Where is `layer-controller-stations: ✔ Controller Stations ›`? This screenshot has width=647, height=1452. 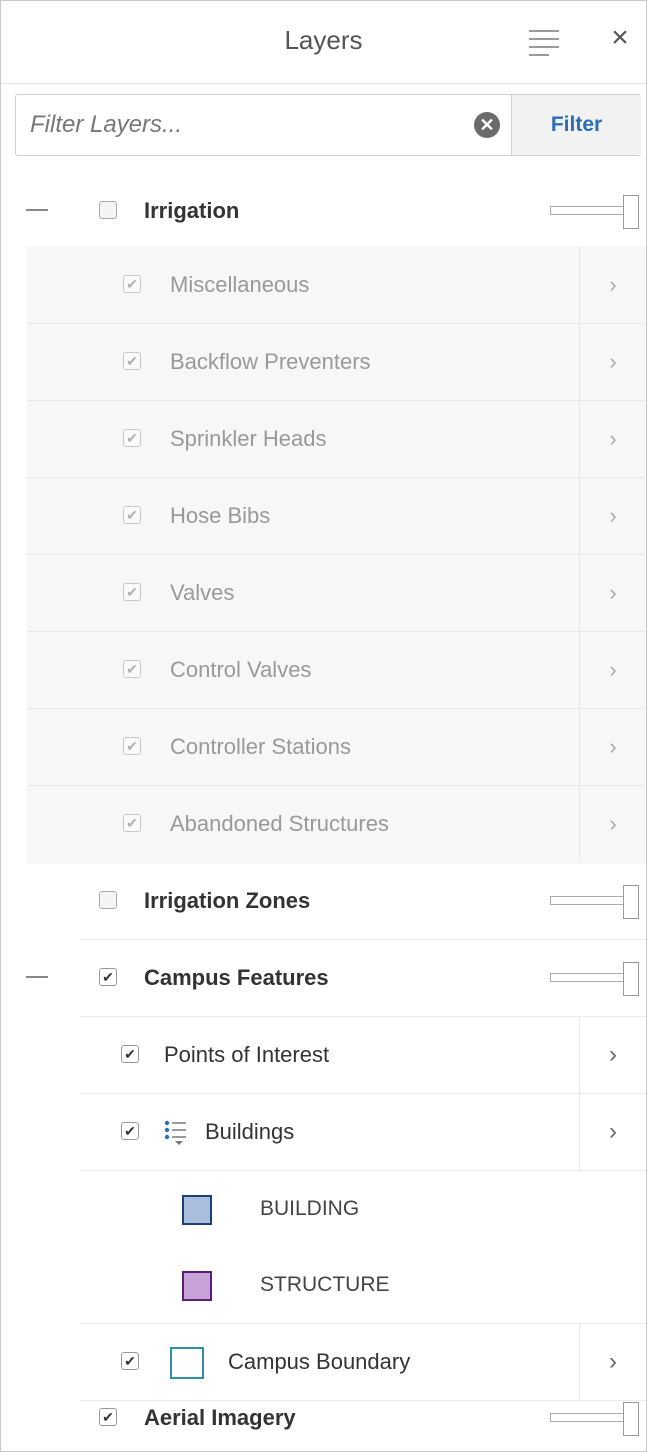
layer-controller-stations: ✔ Controller Stations › is located at coordinates (336, 747).